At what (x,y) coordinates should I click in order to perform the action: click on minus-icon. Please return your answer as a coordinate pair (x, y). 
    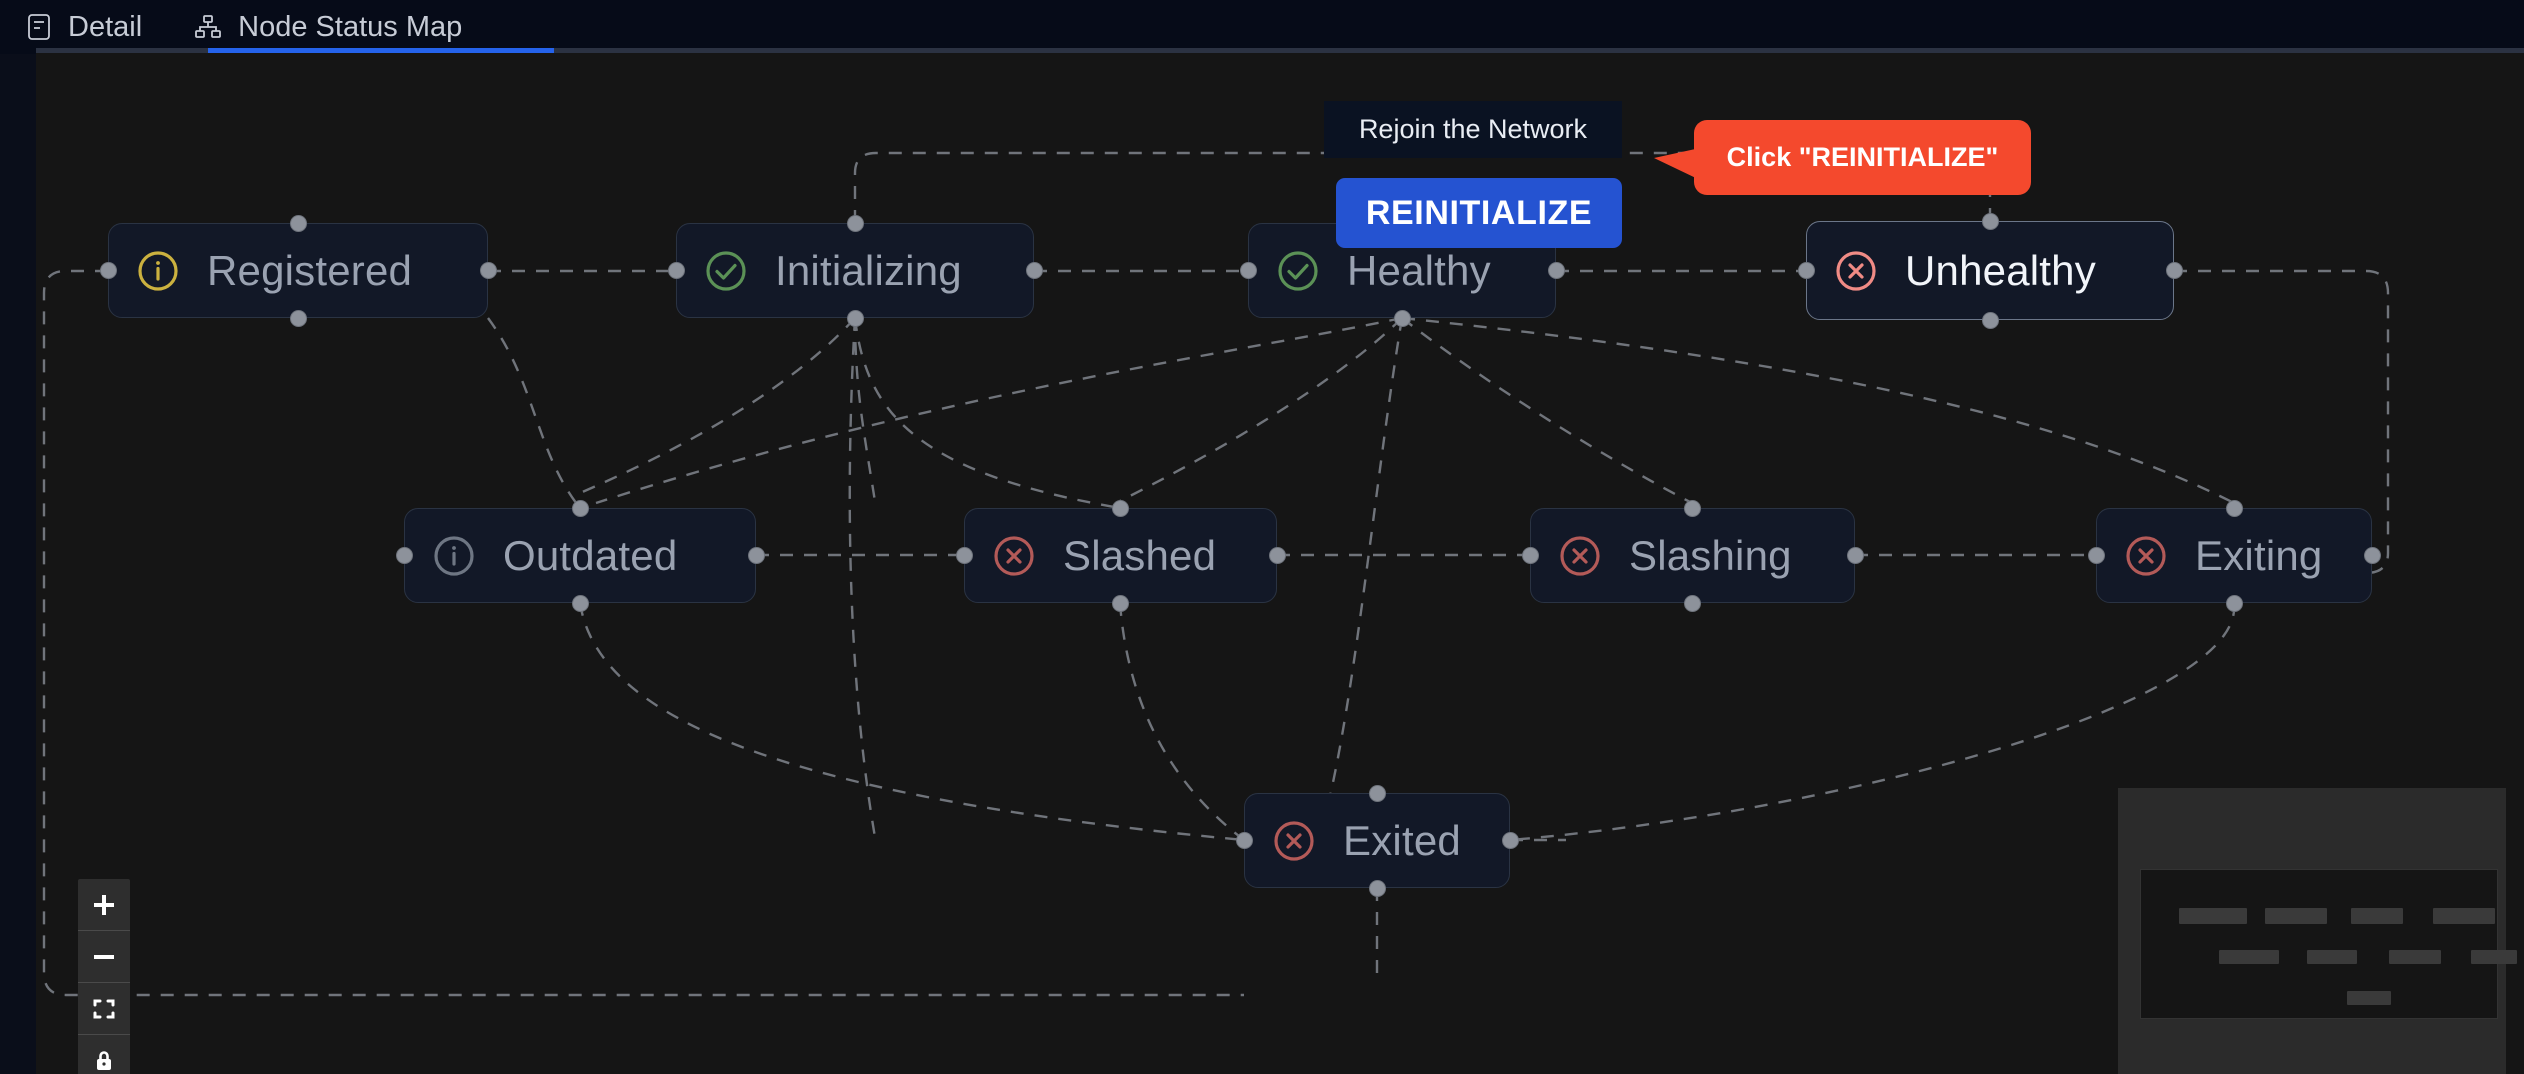
    Looking at the image, I should click on (104, 956).